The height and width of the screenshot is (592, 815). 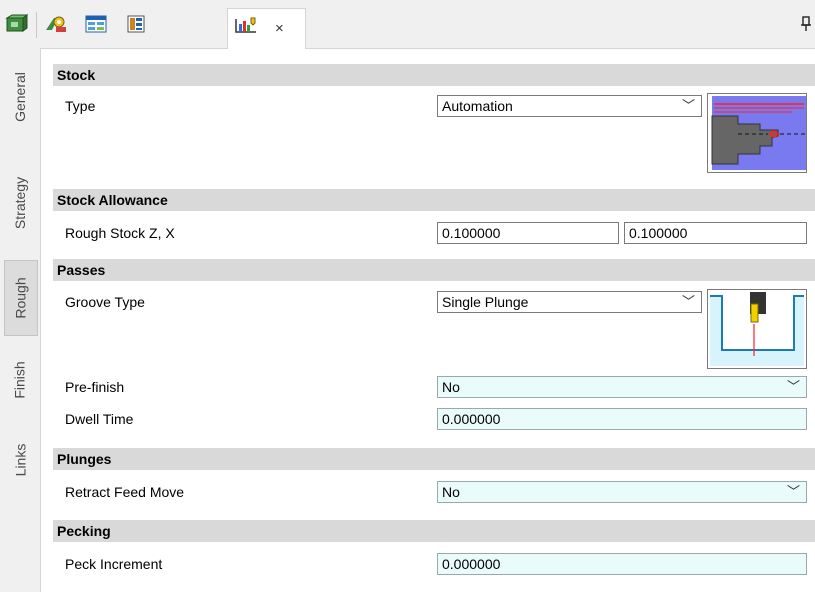 I want to click on side-tab-bar: General Strategy Rough Finish Links, so click(x=20, y=320).